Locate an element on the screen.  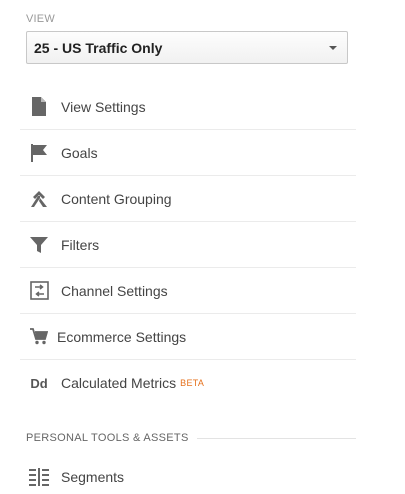
menu-item-label: Segments is located at coordinates (93, 477).